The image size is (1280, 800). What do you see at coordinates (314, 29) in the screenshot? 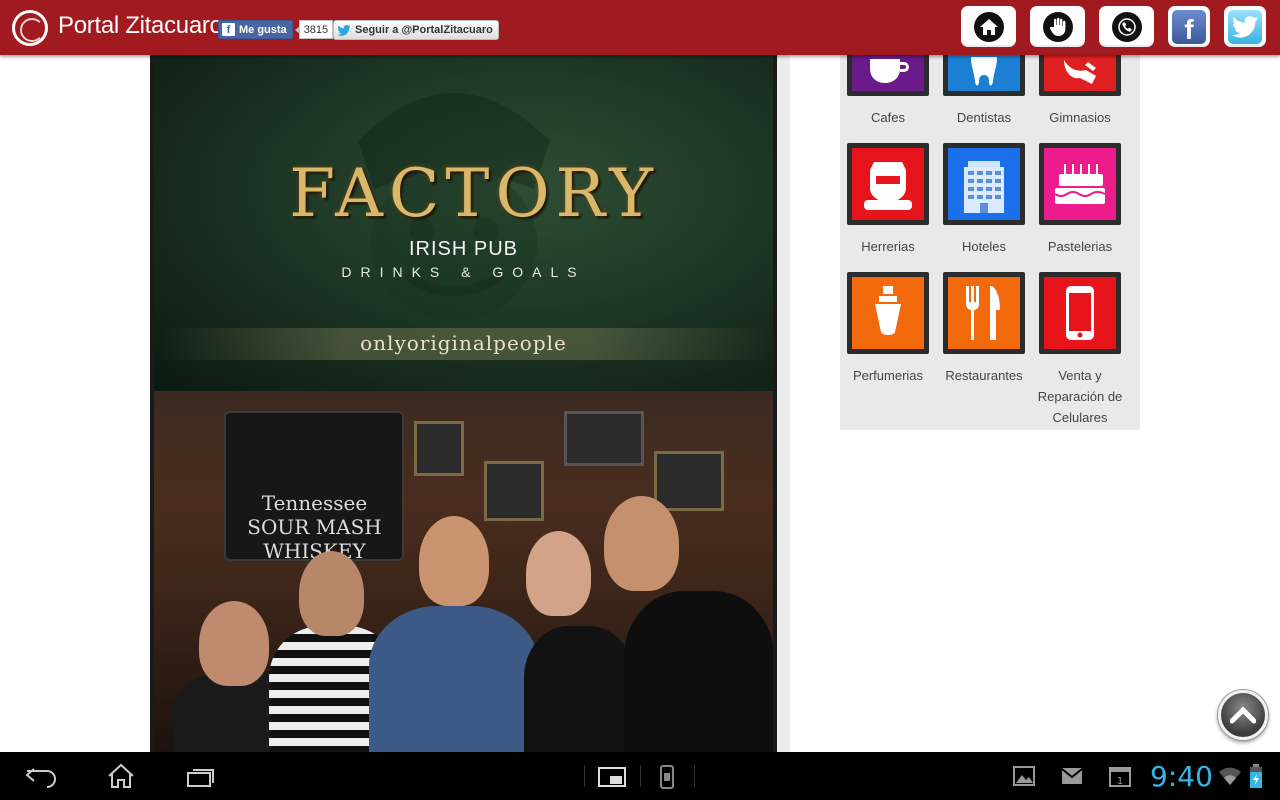
I see `facebook-like-count: 3815` at bounding box center [314, 29].